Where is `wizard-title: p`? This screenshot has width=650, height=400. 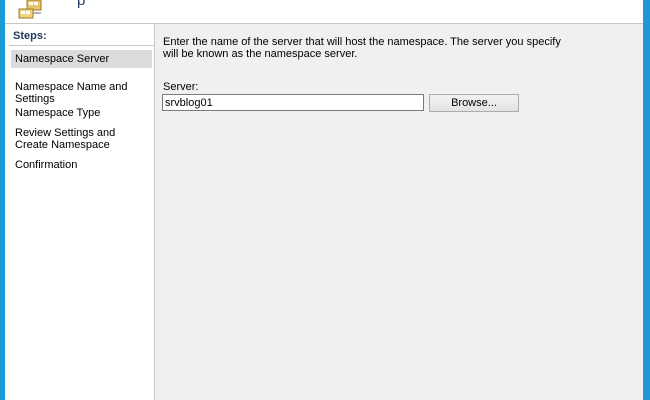 wizard-title: p is located at coordinates (81, 4).